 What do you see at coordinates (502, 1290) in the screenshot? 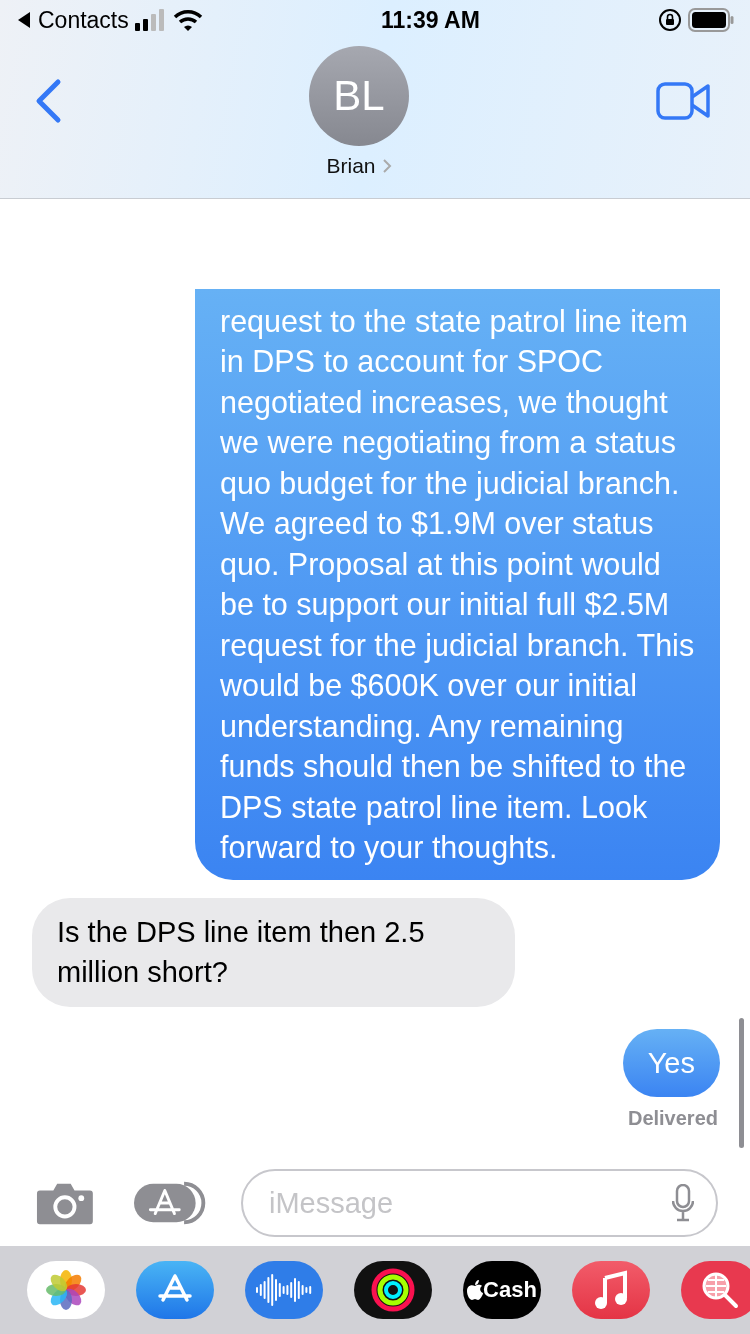
I see `cash-app-button: Cash` at bounding box center [502, 1290].